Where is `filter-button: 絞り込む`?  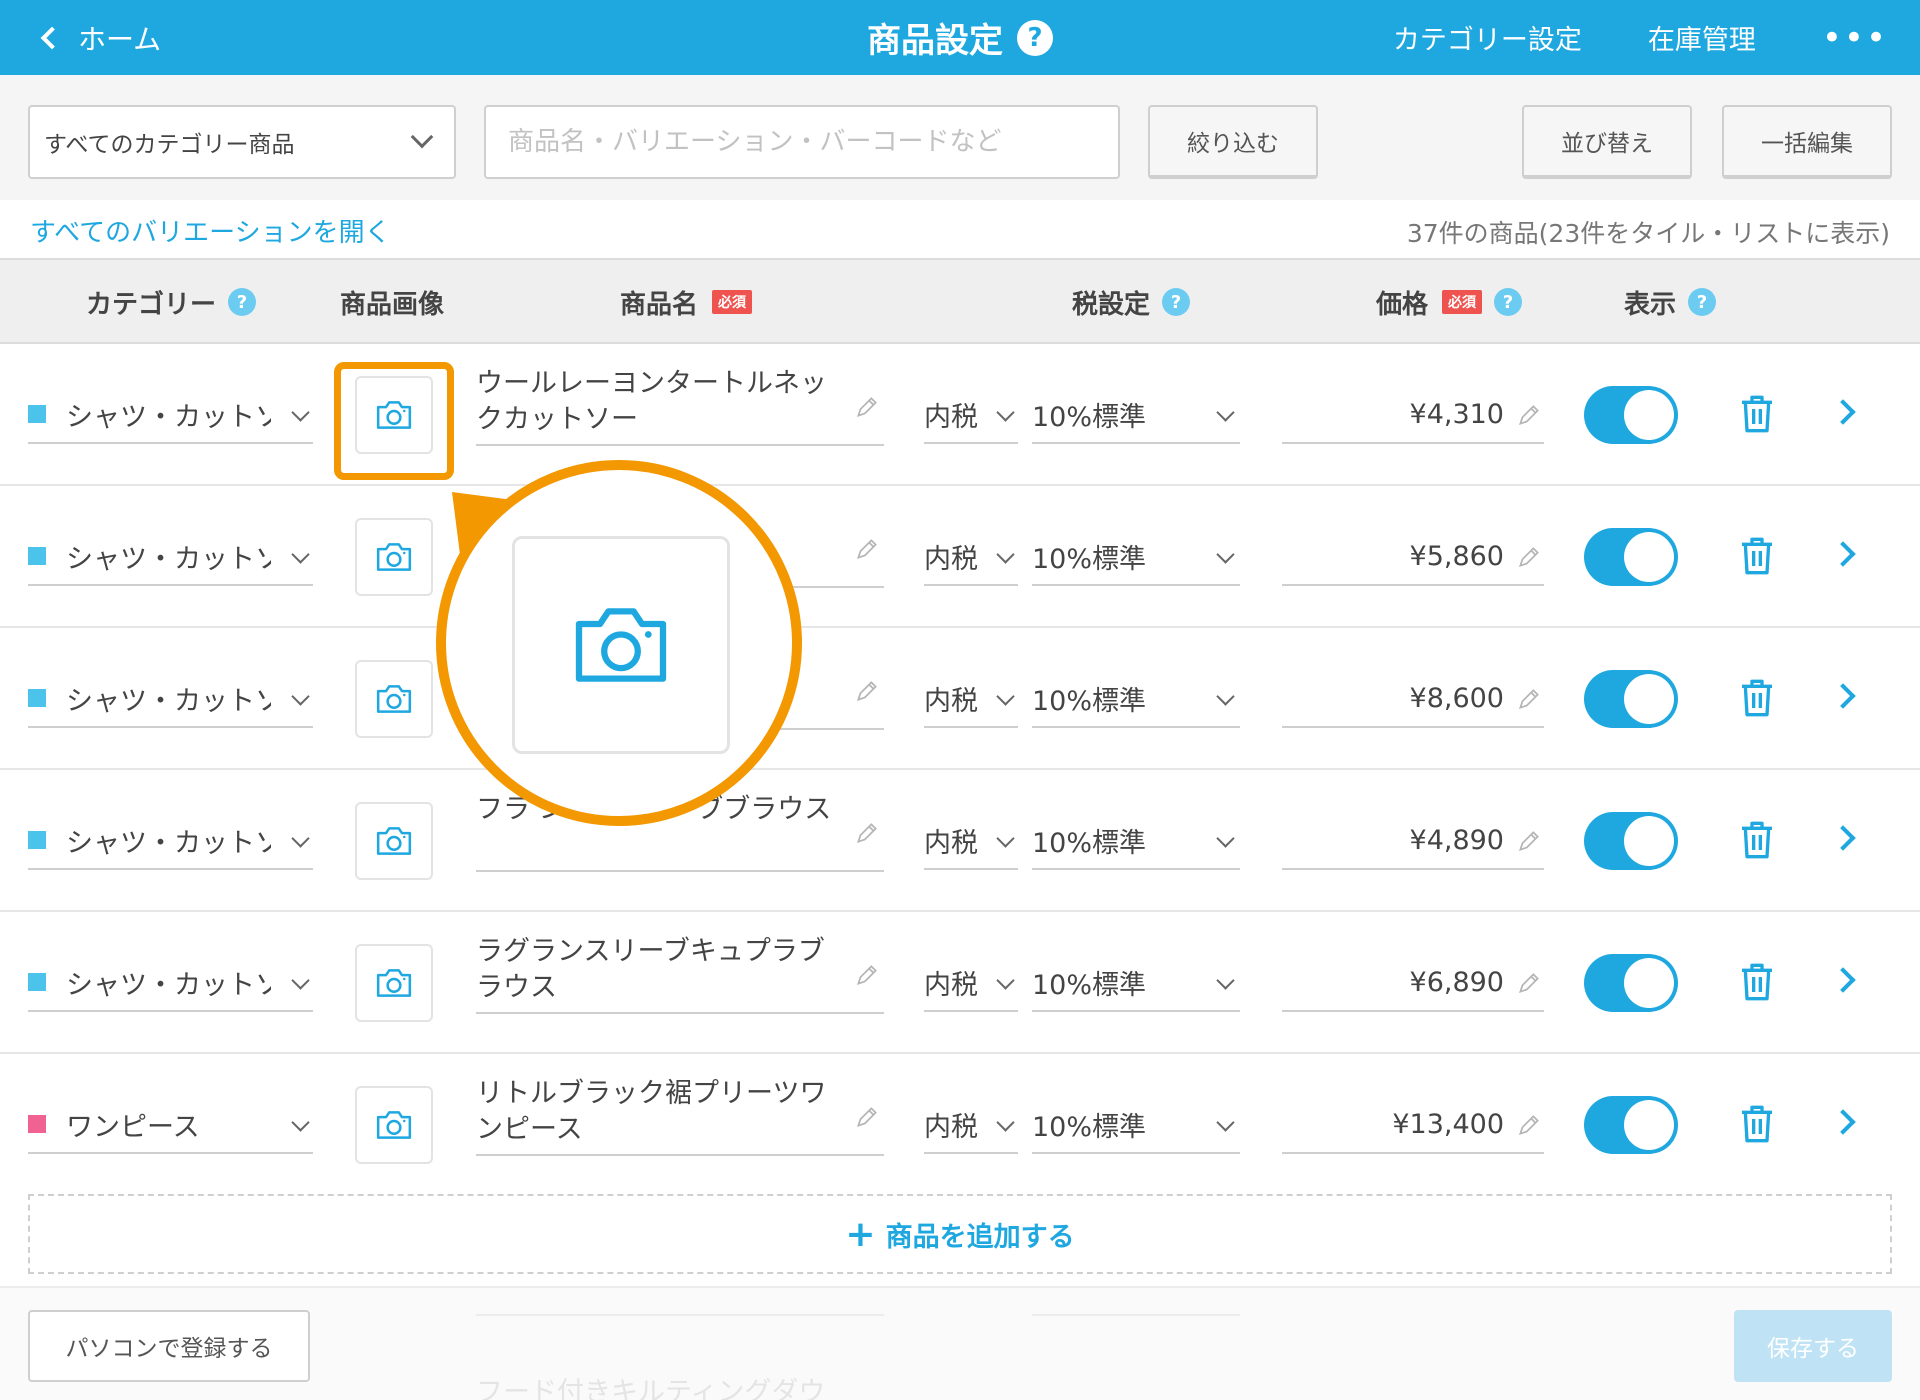
filter-button: 絞り込む is located at coordinates (1233, 142).